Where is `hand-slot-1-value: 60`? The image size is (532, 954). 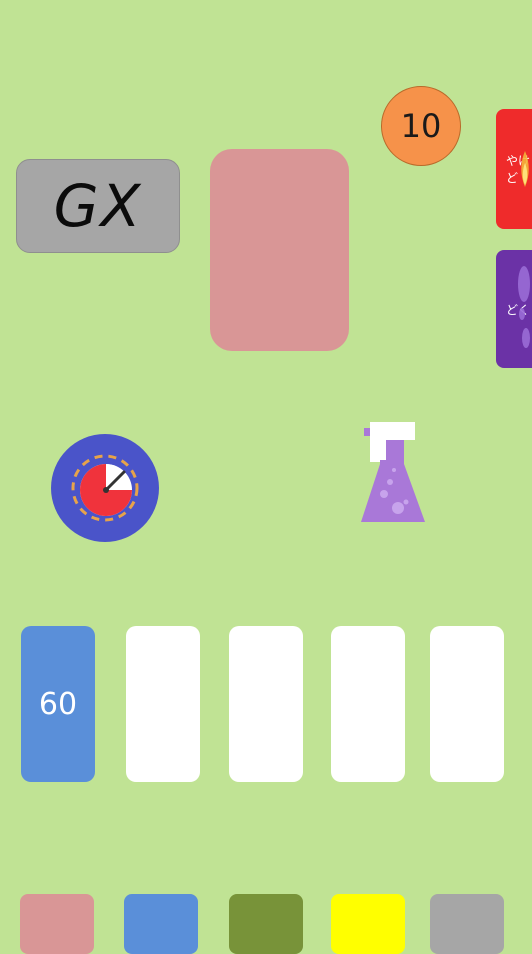
hand-slot-1-value: 60 is located at coordinates (58, 704).